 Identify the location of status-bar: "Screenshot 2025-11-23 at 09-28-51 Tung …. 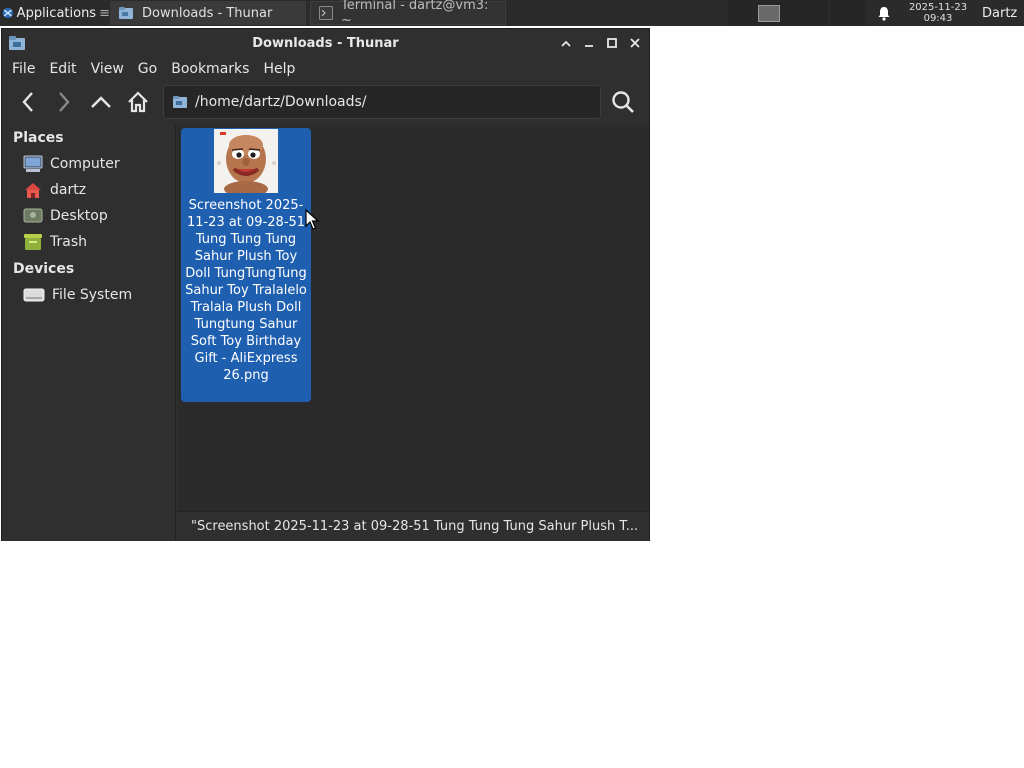
(413, 526).